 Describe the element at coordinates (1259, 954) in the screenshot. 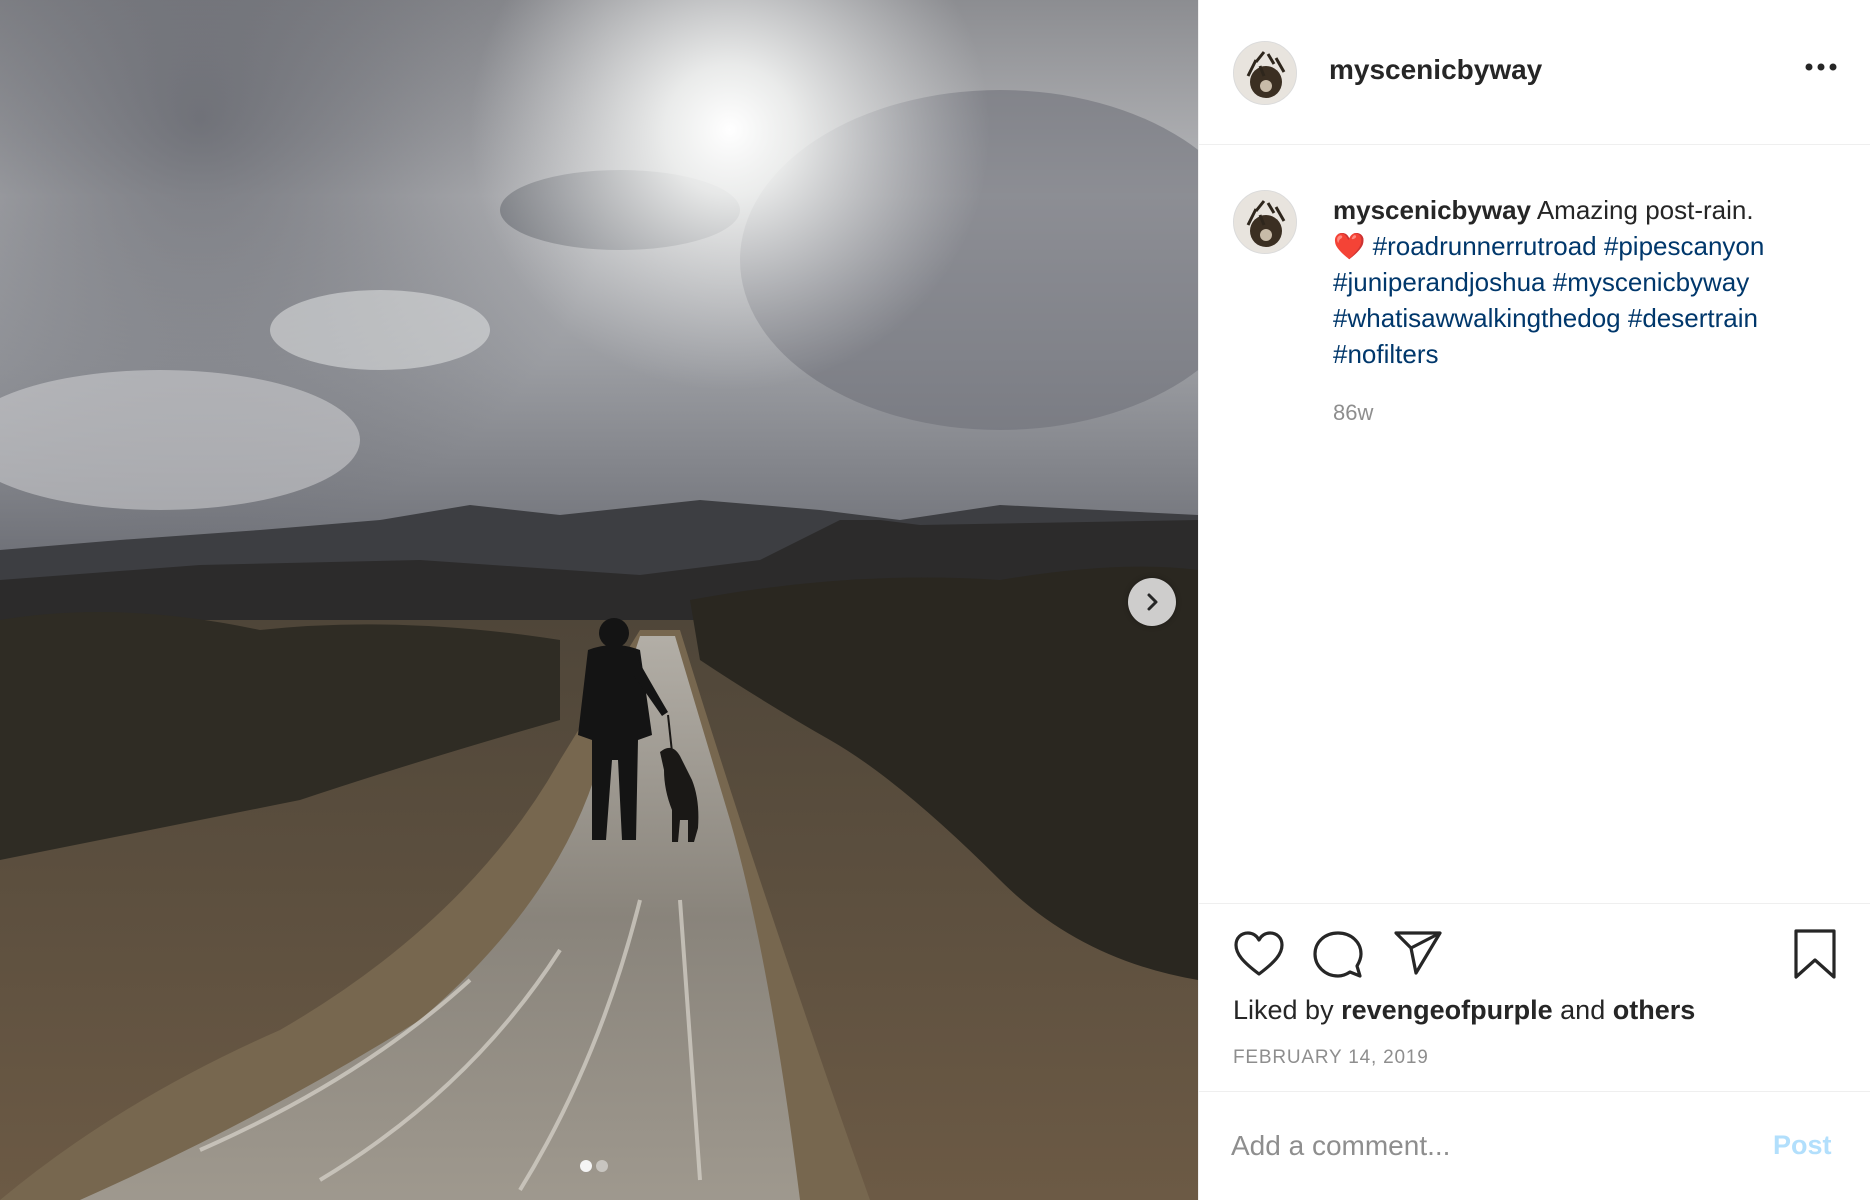

I see `heart-icon` at that location.